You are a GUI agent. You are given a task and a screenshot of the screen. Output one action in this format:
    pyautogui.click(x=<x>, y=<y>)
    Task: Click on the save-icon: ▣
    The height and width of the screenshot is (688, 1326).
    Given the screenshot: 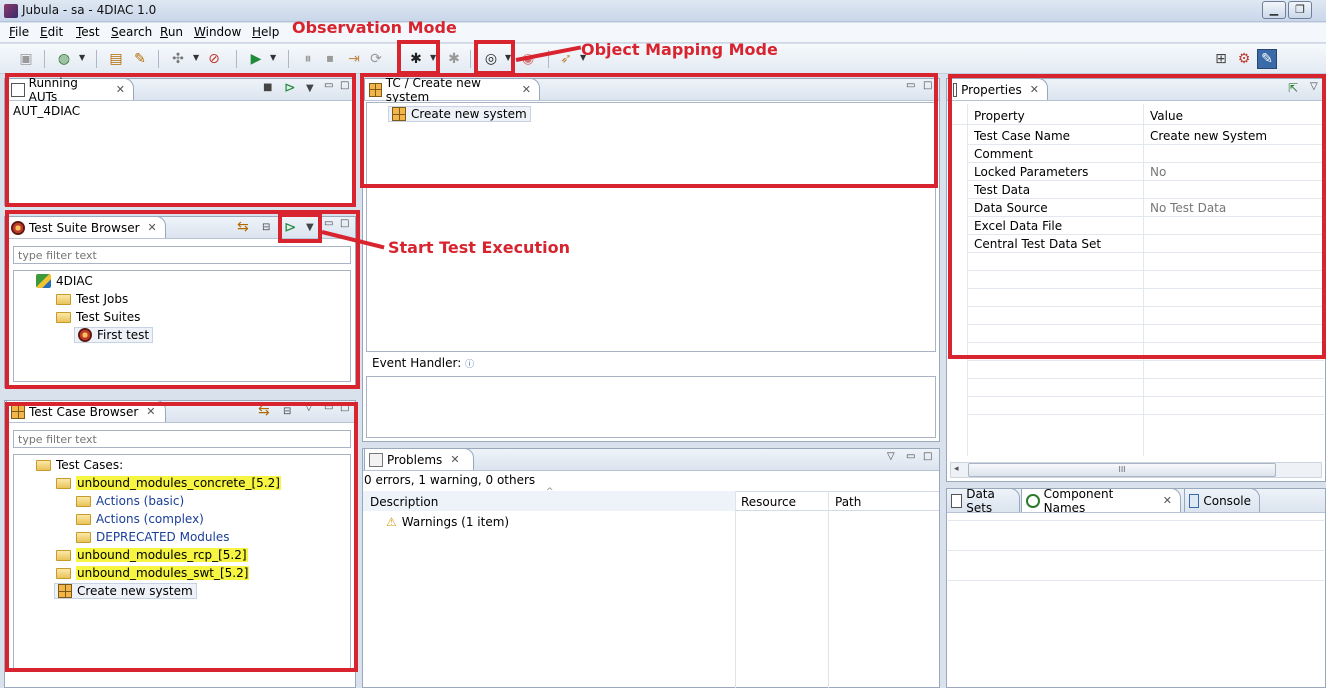 What is the action you would take?
    pyautogui.click(x=26, y=59)
    